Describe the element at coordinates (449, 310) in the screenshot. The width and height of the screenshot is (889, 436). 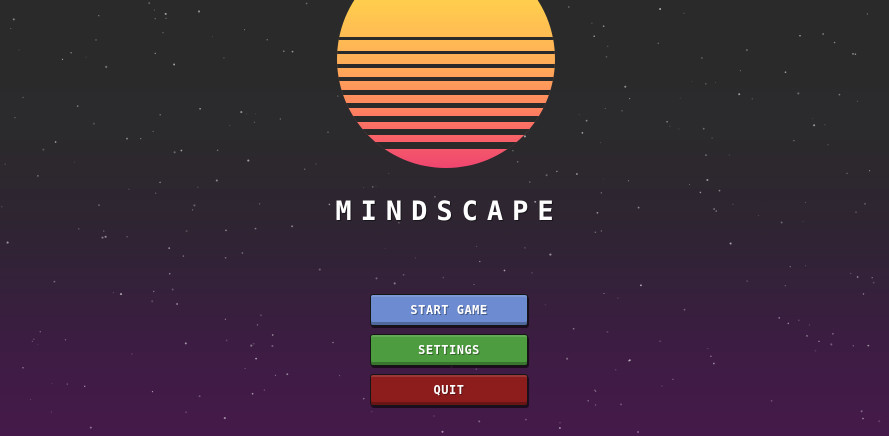
I see `start-game-button: START GAME` at that location.